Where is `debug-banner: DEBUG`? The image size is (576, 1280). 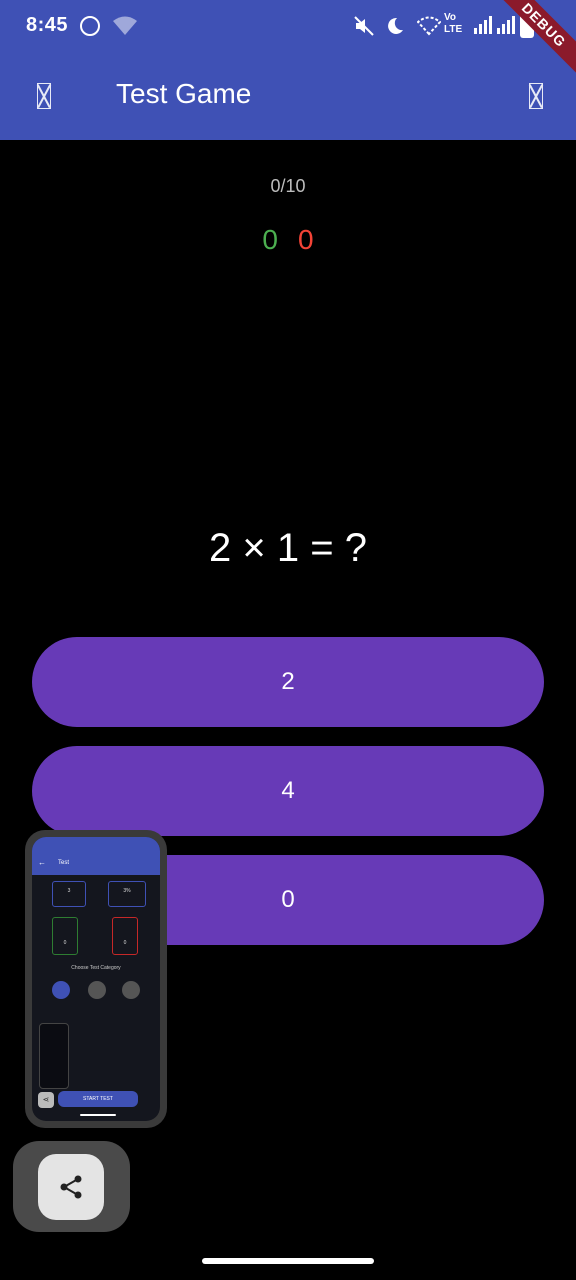 debug-banner: DEBUG is located at coordinates (534, 38).